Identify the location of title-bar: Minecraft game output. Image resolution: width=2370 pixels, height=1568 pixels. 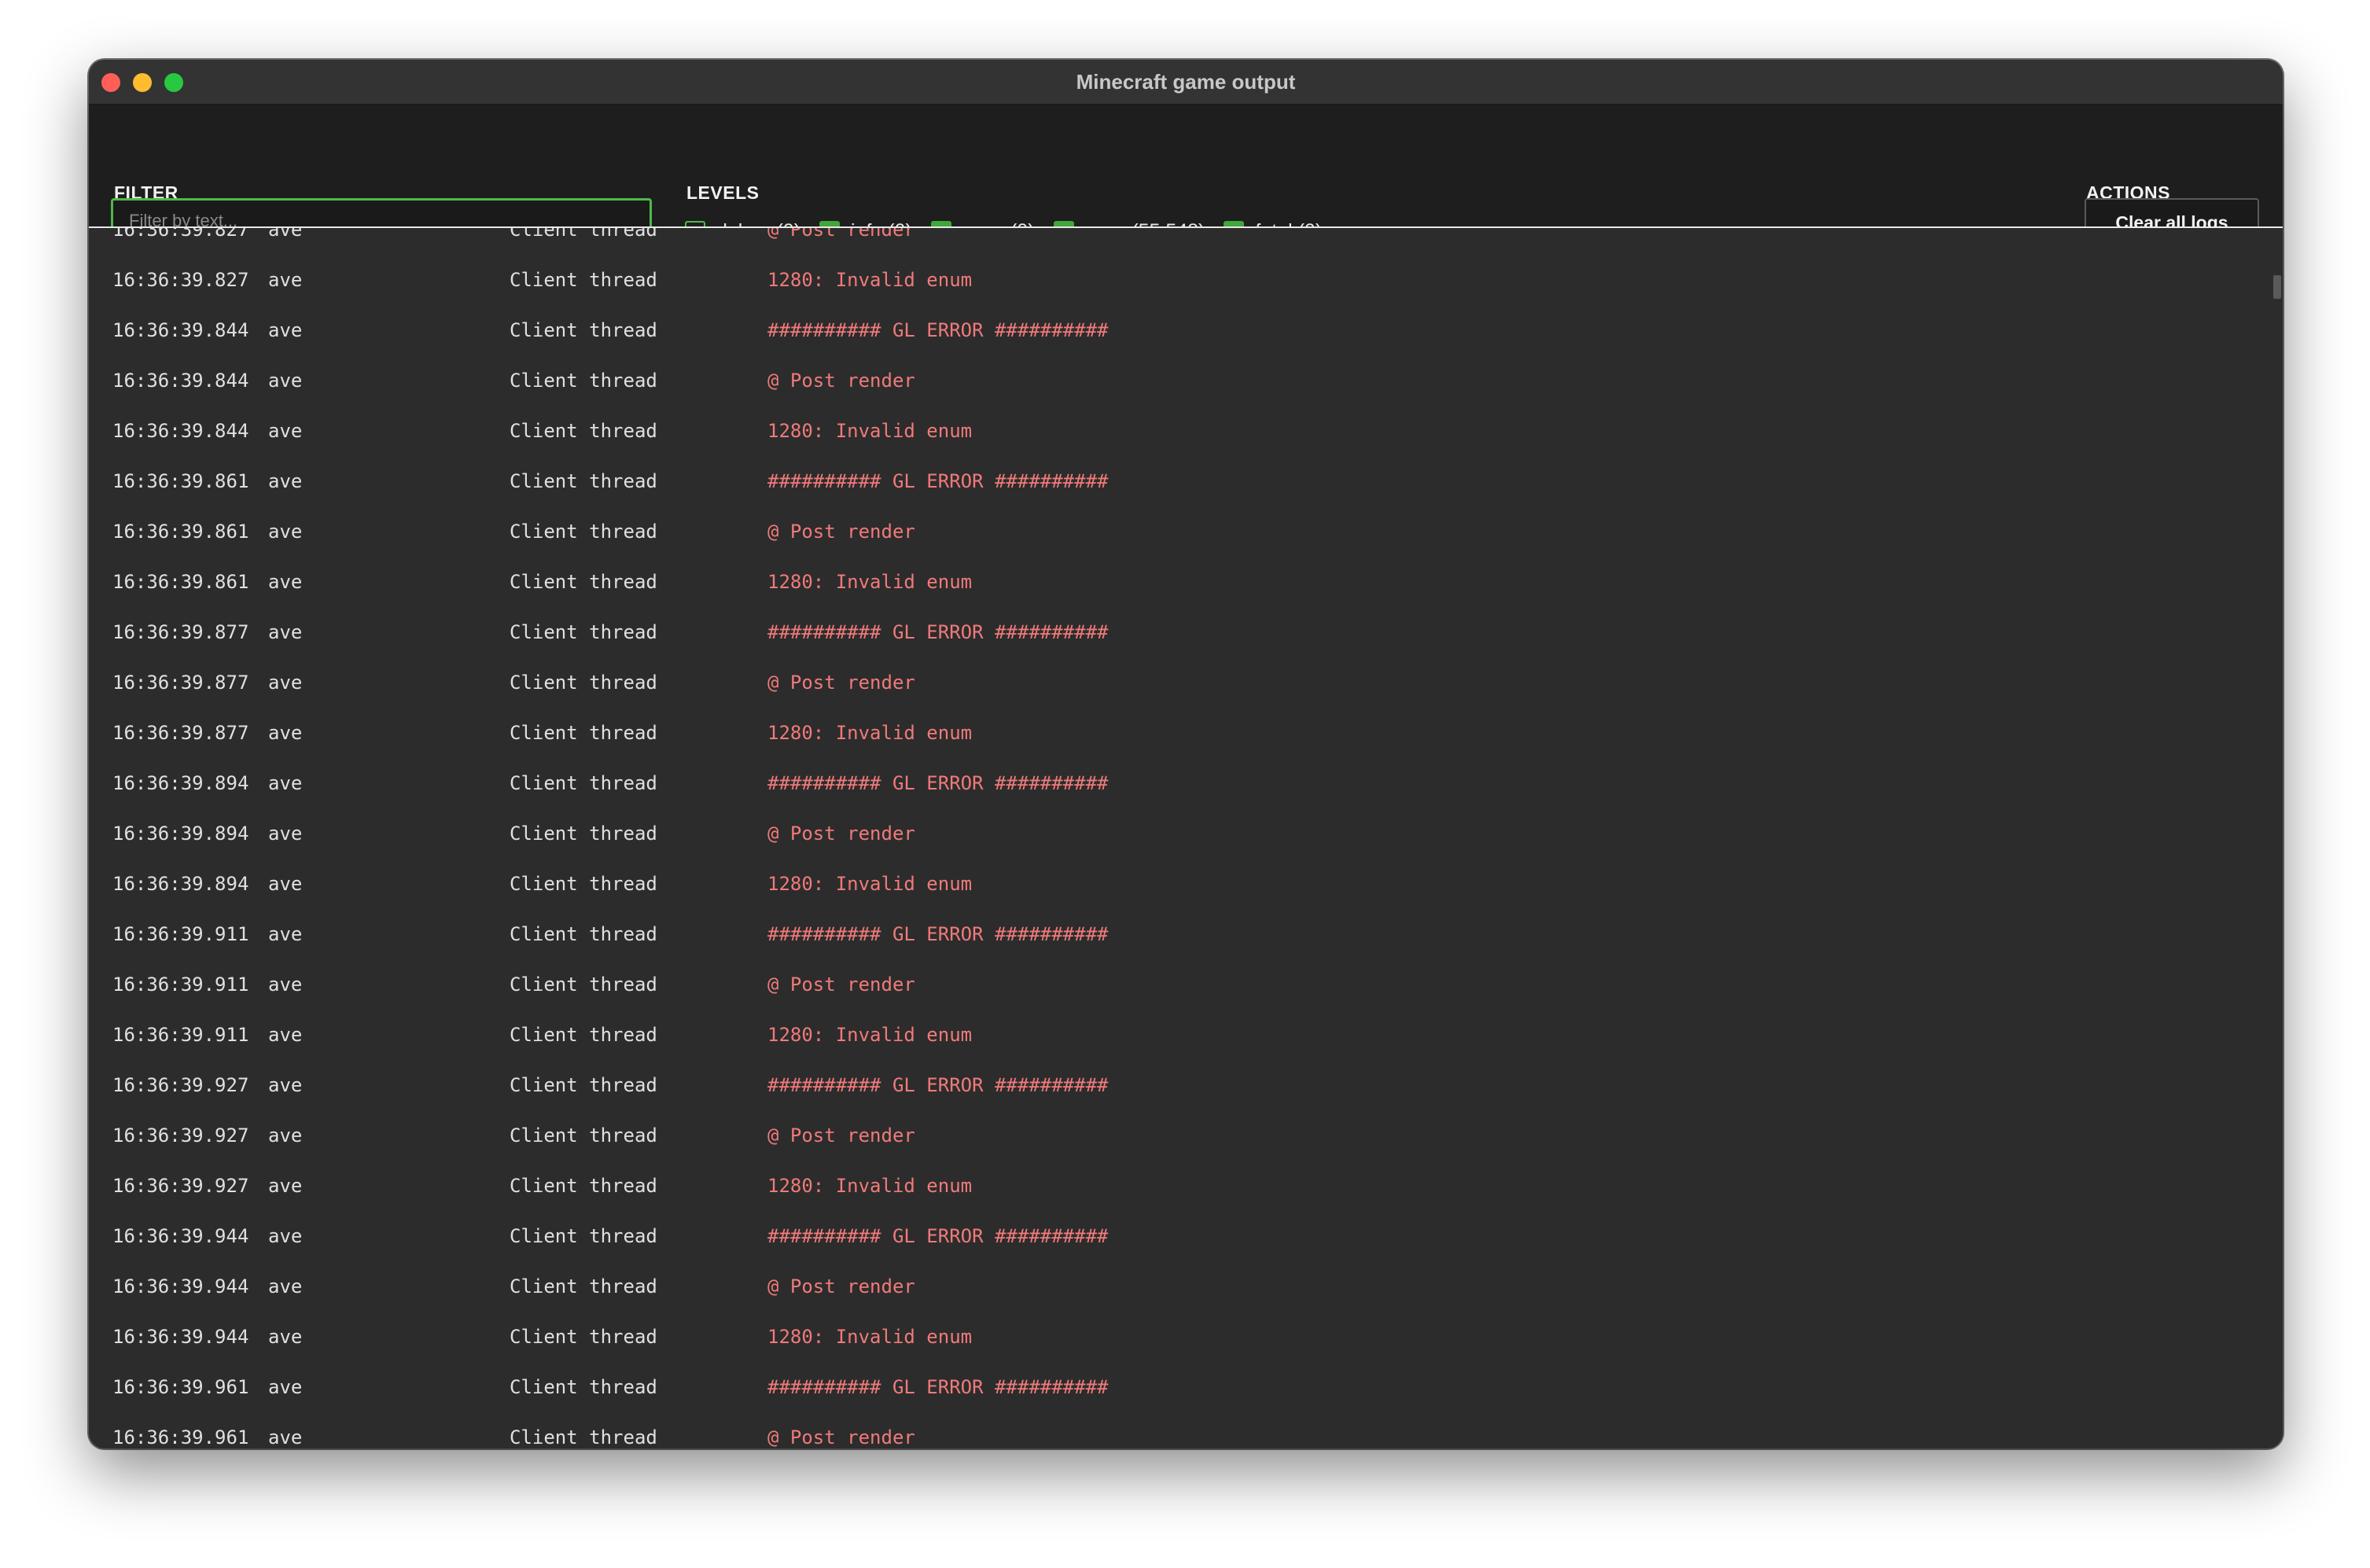
(1186, 82).